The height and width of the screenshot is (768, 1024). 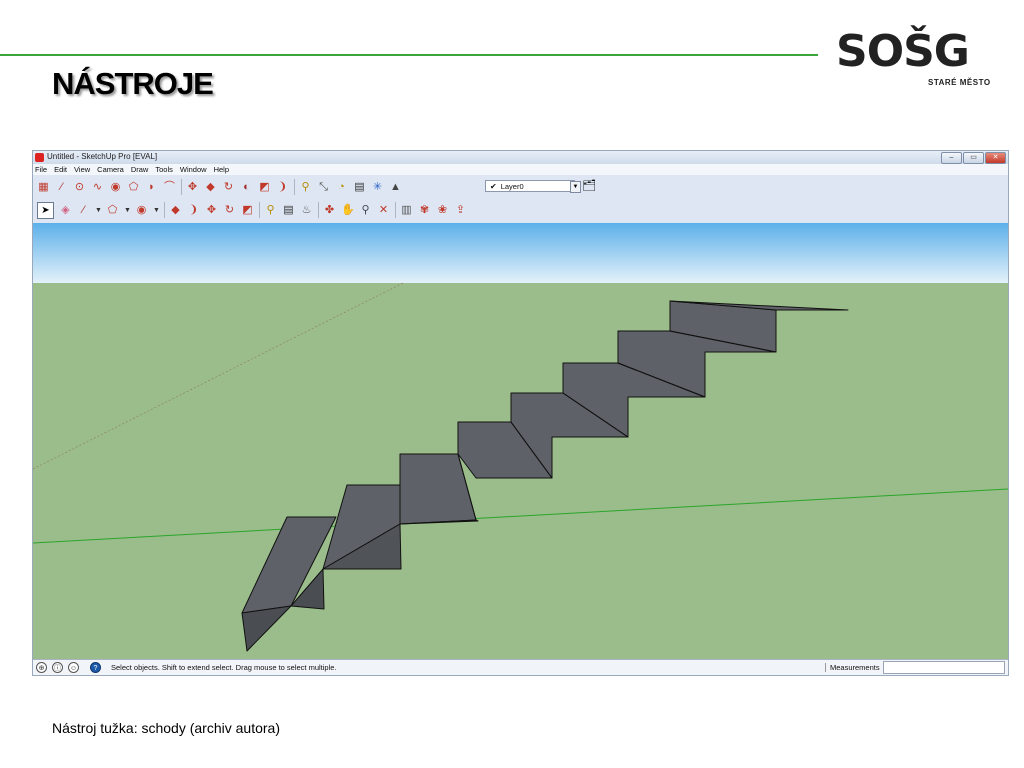 What do you see at coordinates (995, 158) in the screenshot?
I see `close-button: ✕` at bounding box center [995, 158].